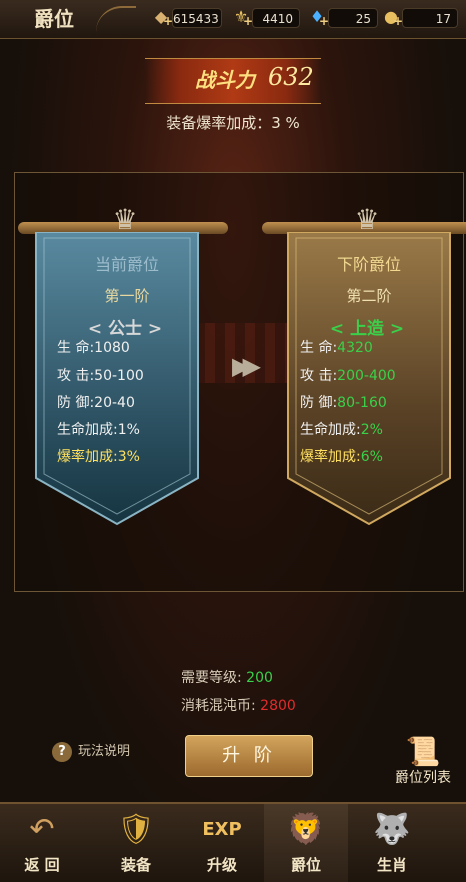  What do you see at coordinates (430, 18) in the screenshot?
I see `coin-counter: 17` at bounding box center [430, 18].